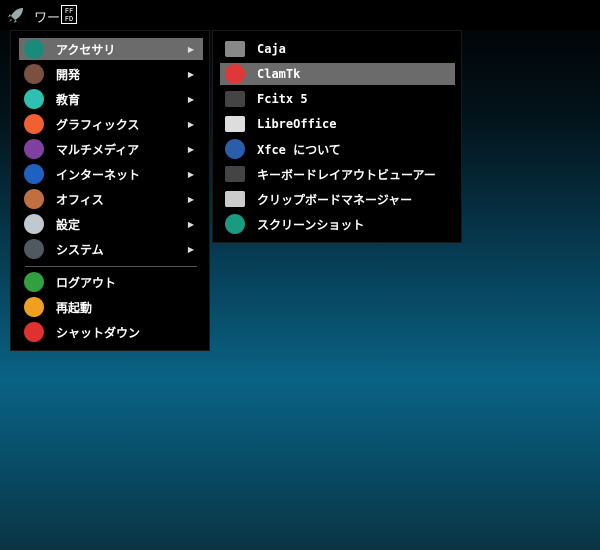 The height and width of the screenshot is (550, 600). Describe the element at coordinates (111, 199) in the screenshot. I see `menu-item: オフィス ▶` at that location.